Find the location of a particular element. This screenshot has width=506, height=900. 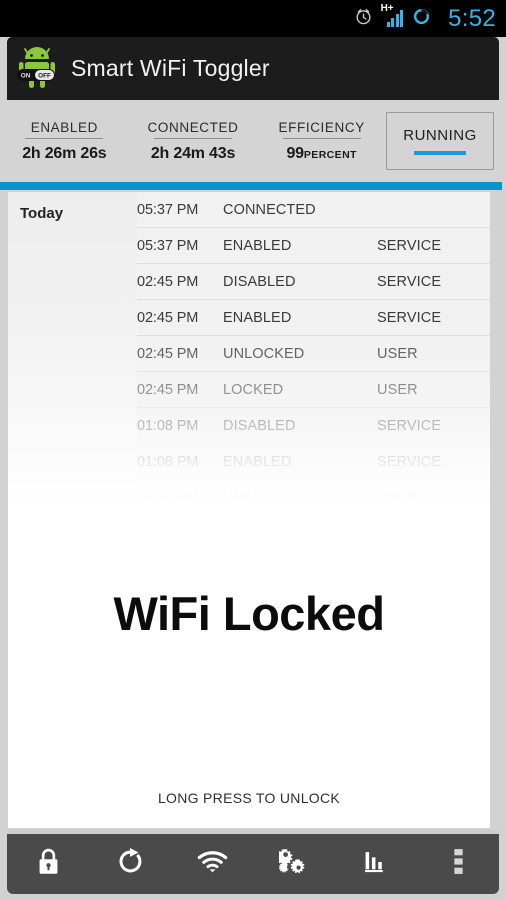

svg-text: OFF is located at coordinates (44, 75).